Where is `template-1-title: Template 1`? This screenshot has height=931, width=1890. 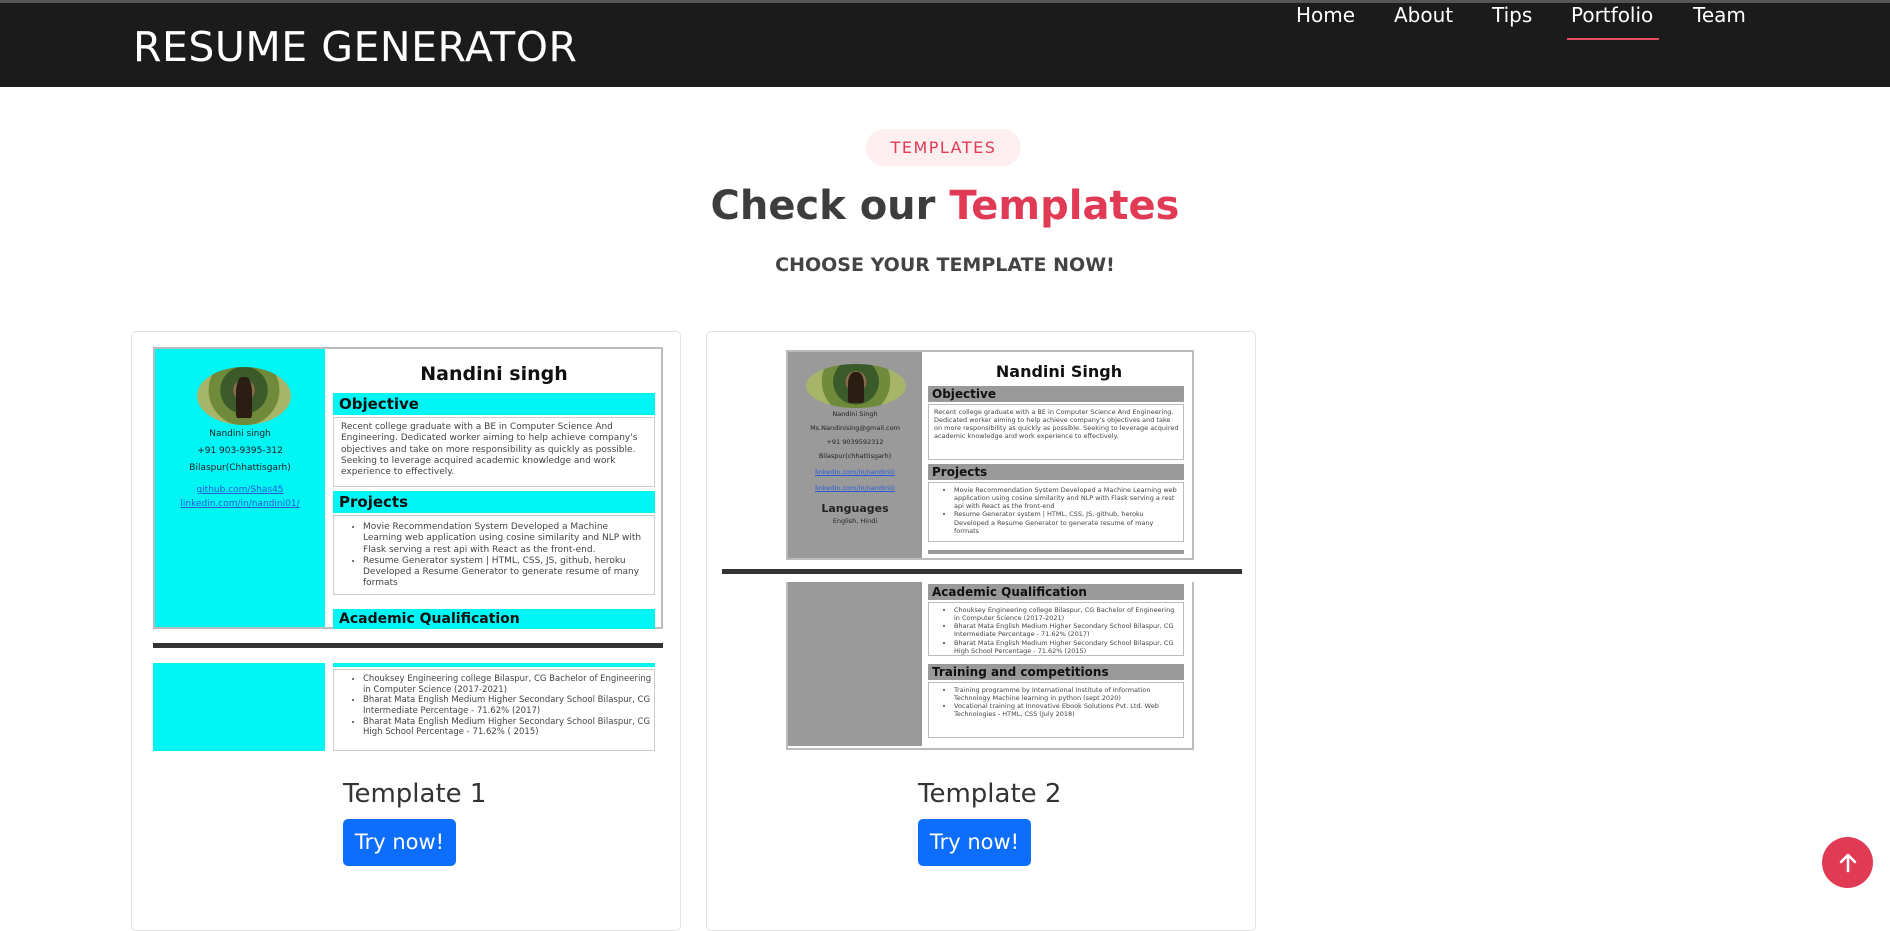
template-1-title: Template 1 is located at coordinates (415, 794).